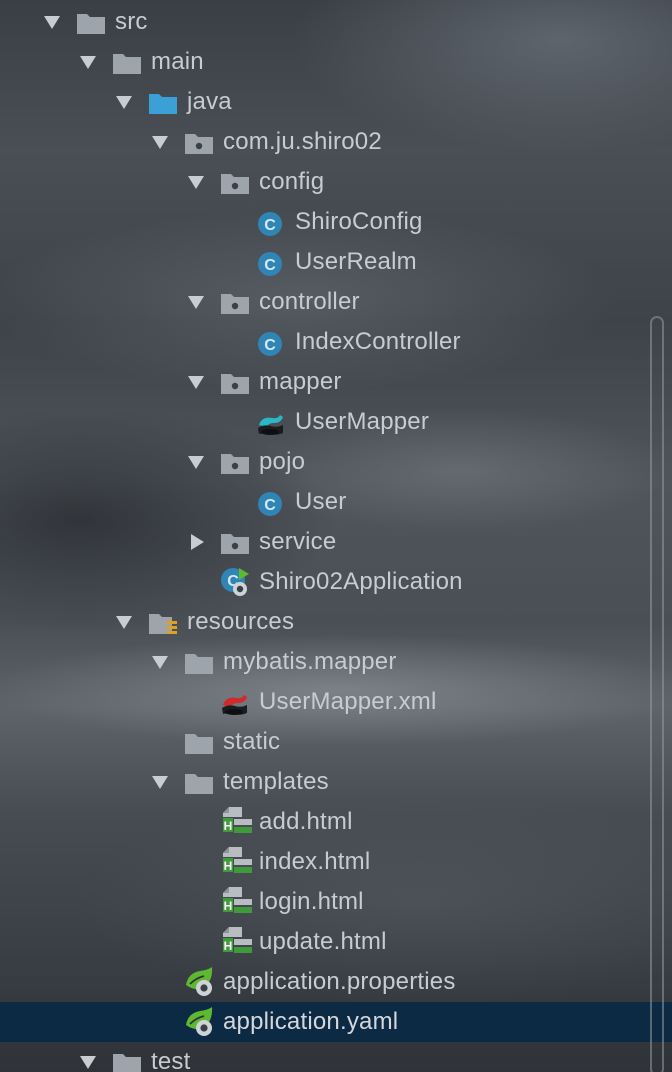 The image size is (672, 1072). What do you see at coordinates (657, 694) in the screenshot?
I see `vertical-scrollbar` at bounding box center [657, 694].